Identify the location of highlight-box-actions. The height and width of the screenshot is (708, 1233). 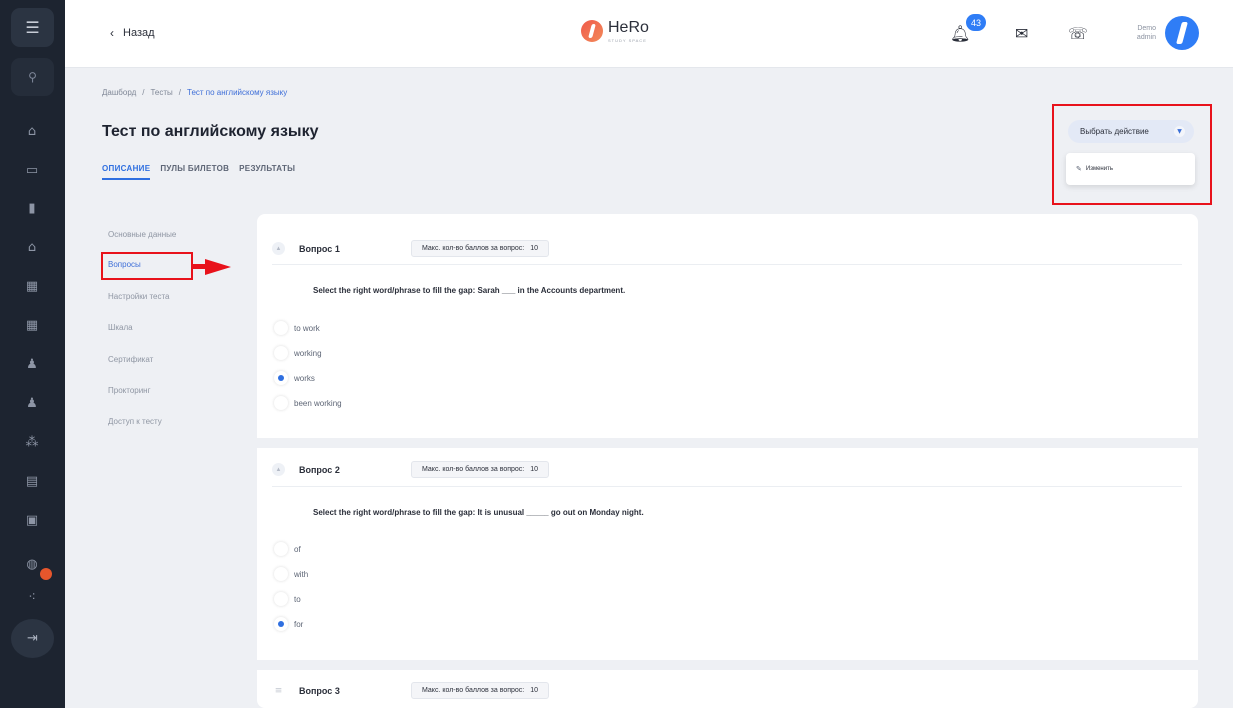
(1132, 154).